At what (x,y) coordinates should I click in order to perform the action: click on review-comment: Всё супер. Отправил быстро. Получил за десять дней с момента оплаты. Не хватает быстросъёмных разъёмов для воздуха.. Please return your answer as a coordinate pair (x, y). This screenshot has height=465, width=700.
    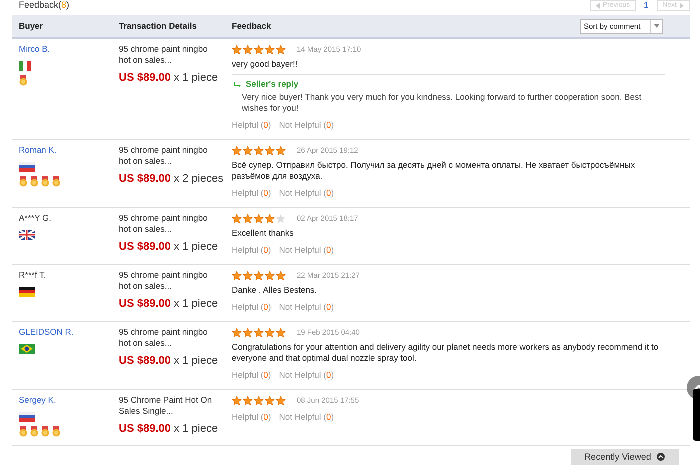
    Looking at the image, I should click on (434, 171).